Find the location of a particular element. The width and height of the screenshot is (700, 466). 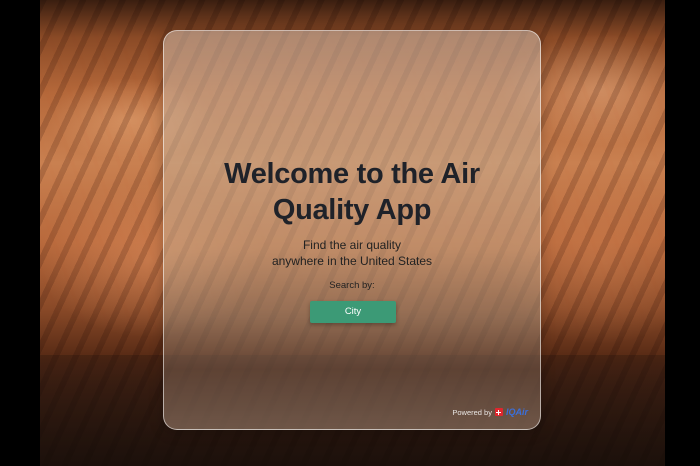

subtitle-line-2: anywhere in the United States is located at coordinates (352, 261).